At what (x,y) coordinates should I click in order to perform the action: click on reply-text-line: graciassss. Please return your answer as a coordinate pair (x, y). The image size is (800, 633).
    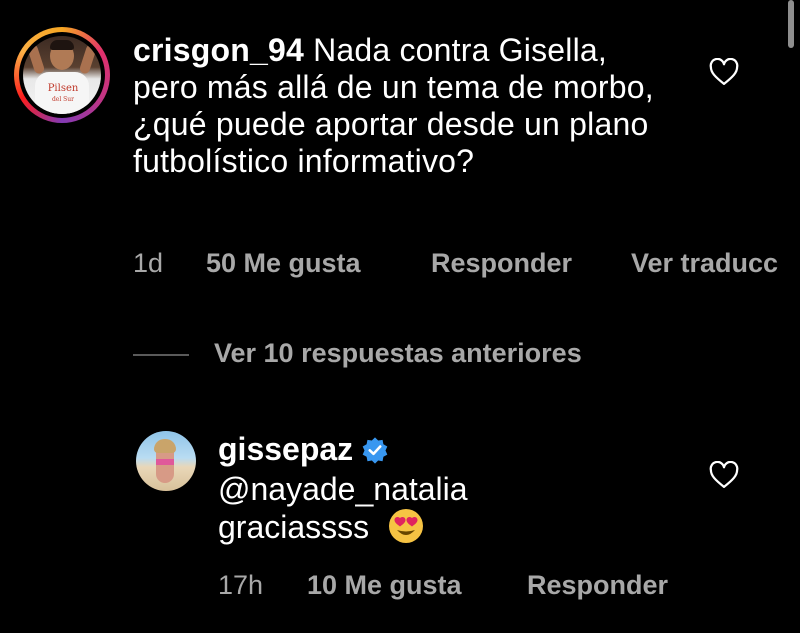
    Looking at the image, I should click on (343, 527).